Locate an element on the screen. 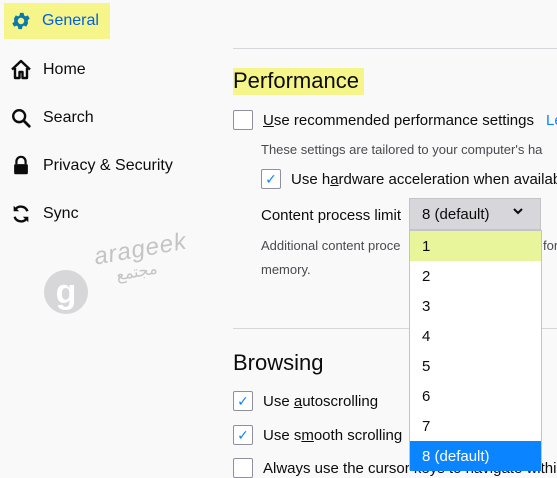  additional-note-c: memory. is located at coordinates (286, 269).